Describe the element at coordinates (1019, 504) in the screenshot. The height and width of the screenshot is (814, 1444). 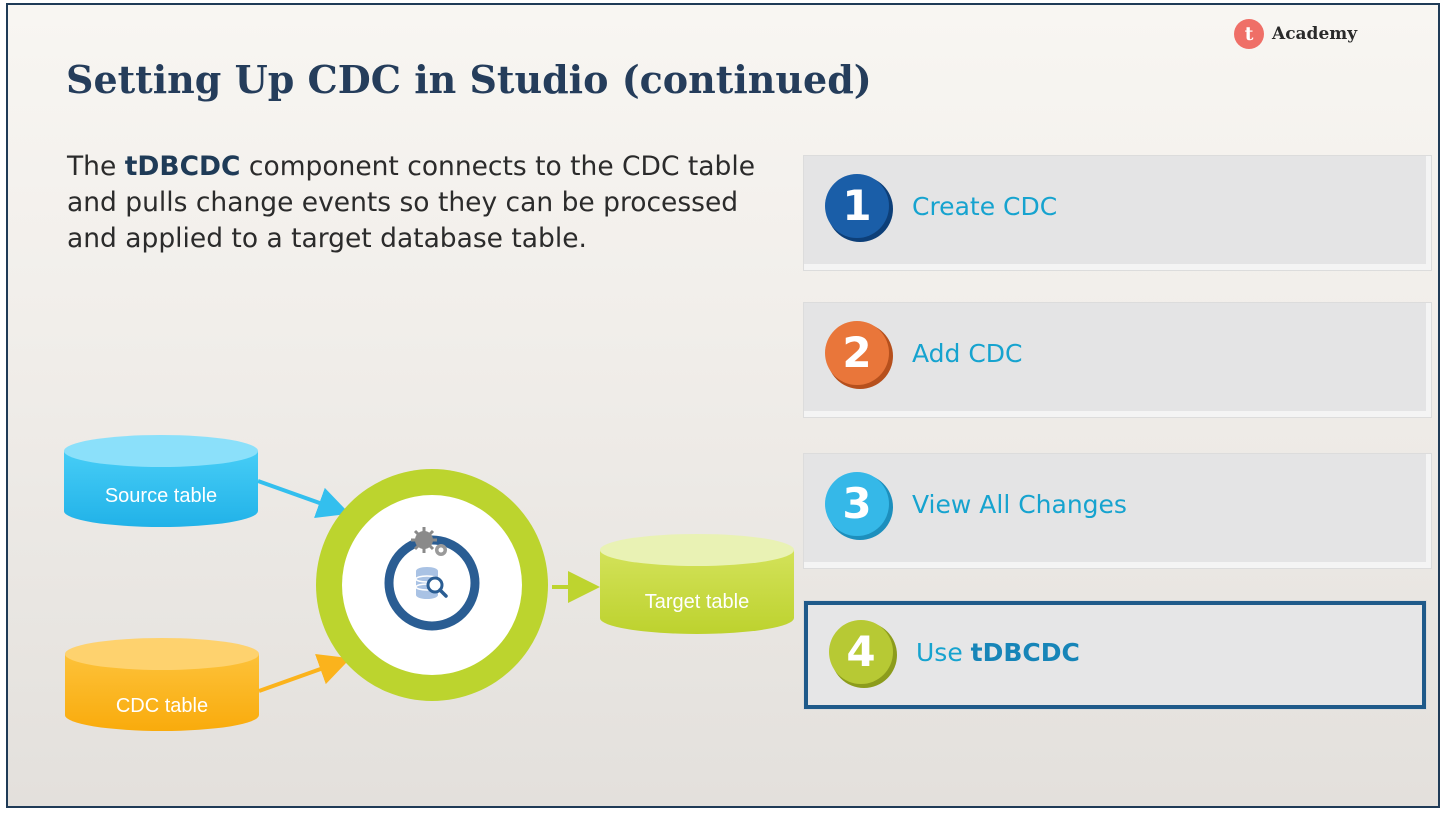
I see `step-3-label: View All Changes` at that location.